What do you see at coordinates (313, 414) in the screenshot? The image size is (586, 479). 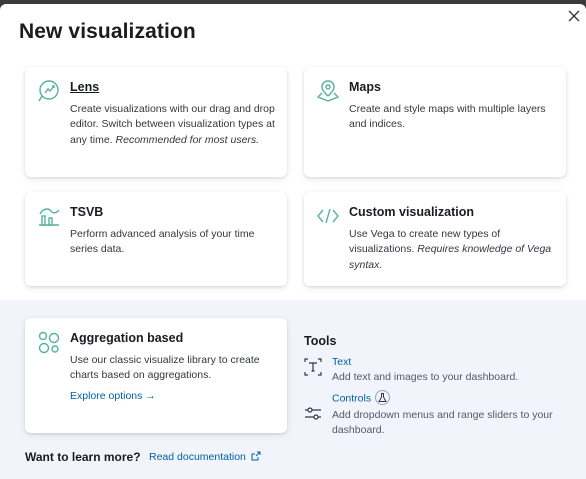 I see `controls-icon` at bounding box center [313, 414].